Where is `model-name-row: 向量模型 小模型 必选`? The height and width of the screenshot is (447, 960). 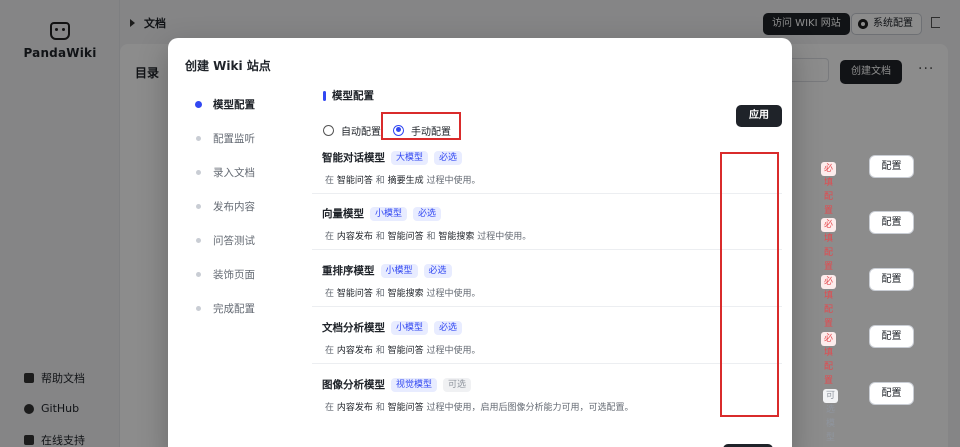
model-name-row: 向量模型 小模型 必选 is located at coordinates (382, 213).